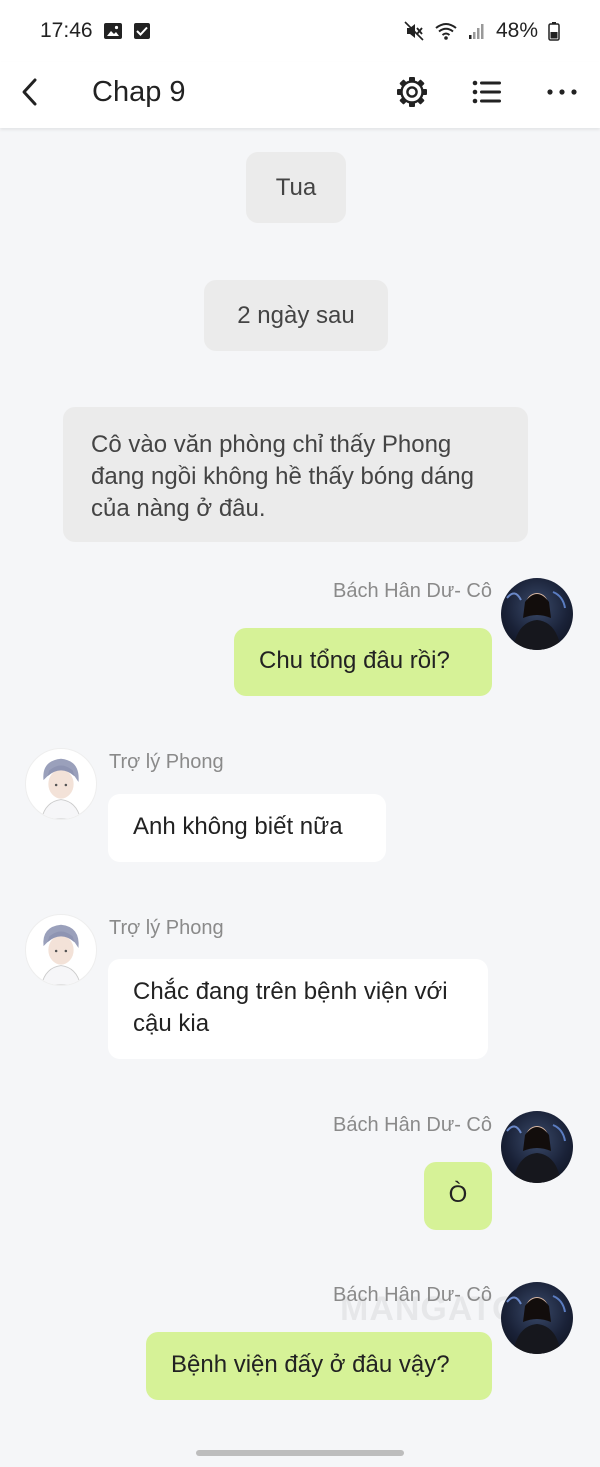 This screenshot has width=600, height=1467. I want to click on status-time: 17:46, so click(66, 30).